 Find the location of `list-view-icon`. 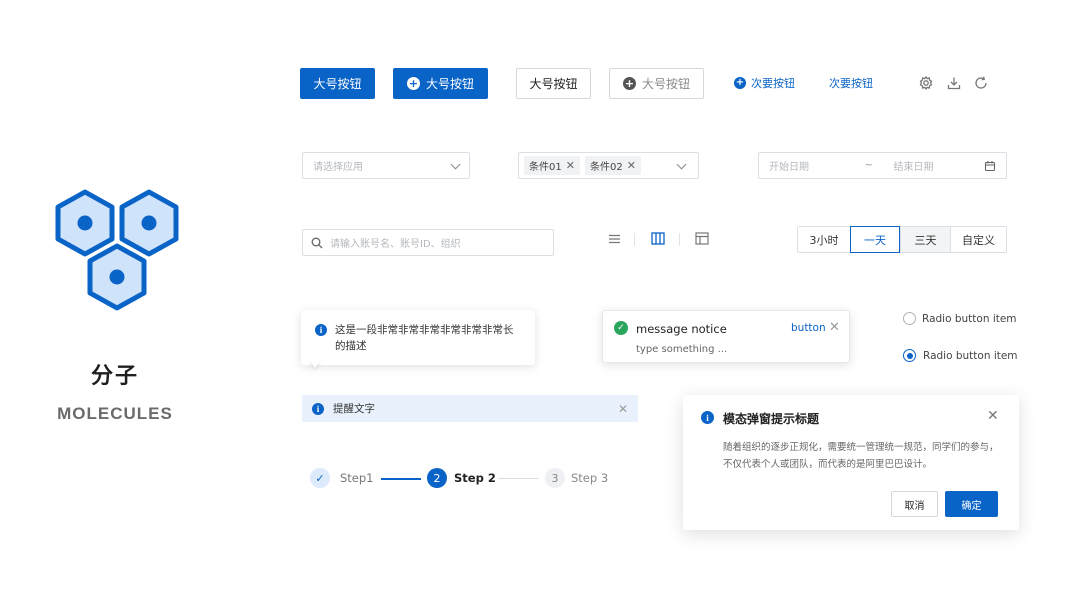

list-view-icon is located at coordinates (614, 240).